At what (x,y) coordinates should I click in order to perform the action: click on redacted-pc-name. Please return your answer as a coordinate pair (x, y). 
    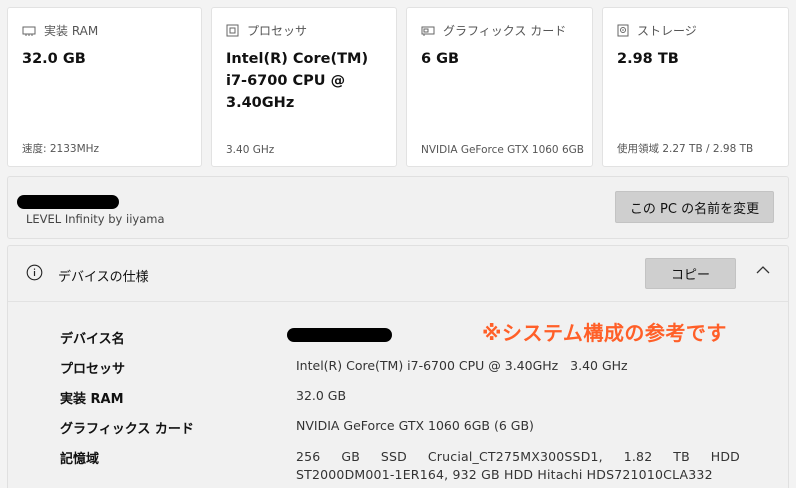
    Looking at the image, I should click on (68, 202).